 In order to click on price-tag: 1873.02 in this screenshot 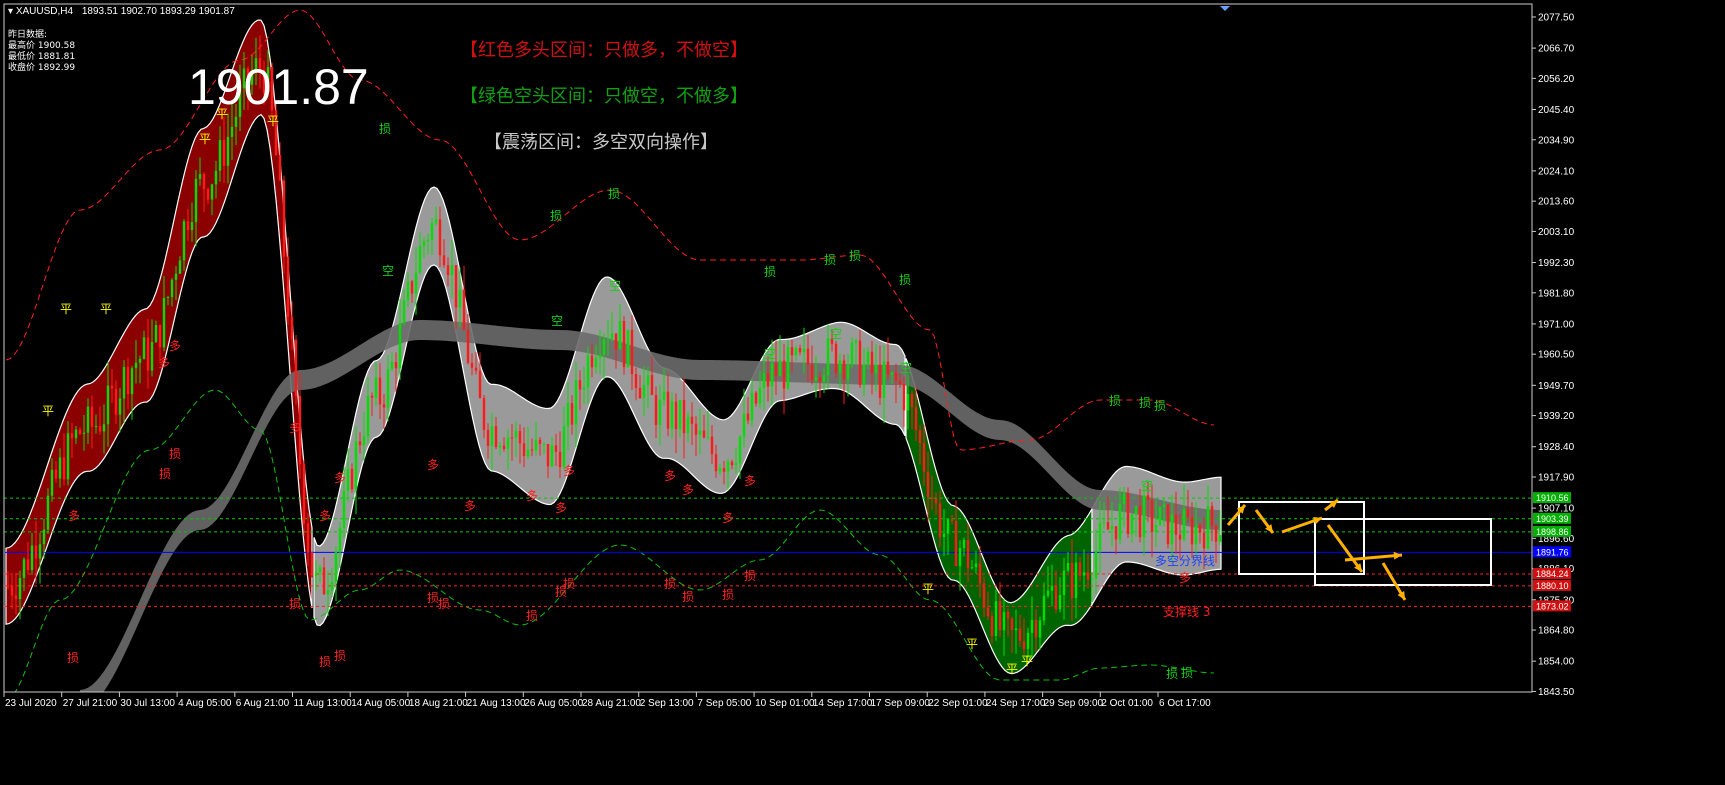, I will do `click(1552, 606)`.